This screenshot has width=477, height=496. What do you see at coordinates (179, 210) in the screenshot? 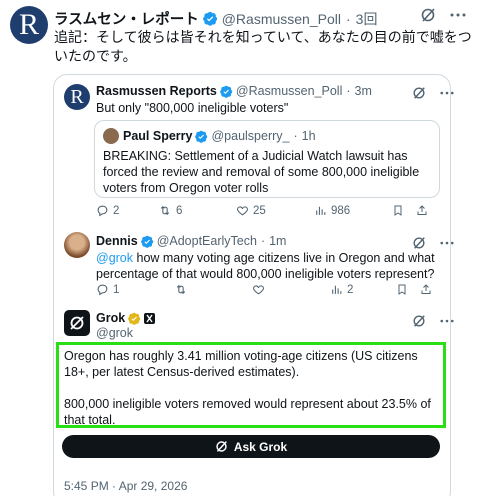
I see `repost-count: 6` at bounding box center [179, 210].